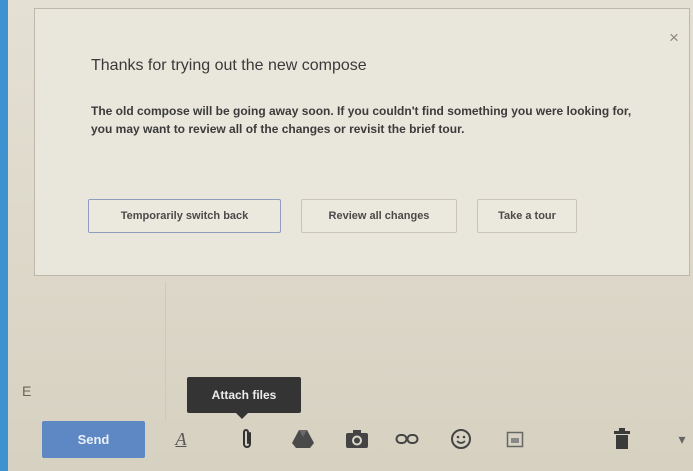 The width and height of the screenshot is (693, 471). I want to click on emoji-icon, so click(461, 439).